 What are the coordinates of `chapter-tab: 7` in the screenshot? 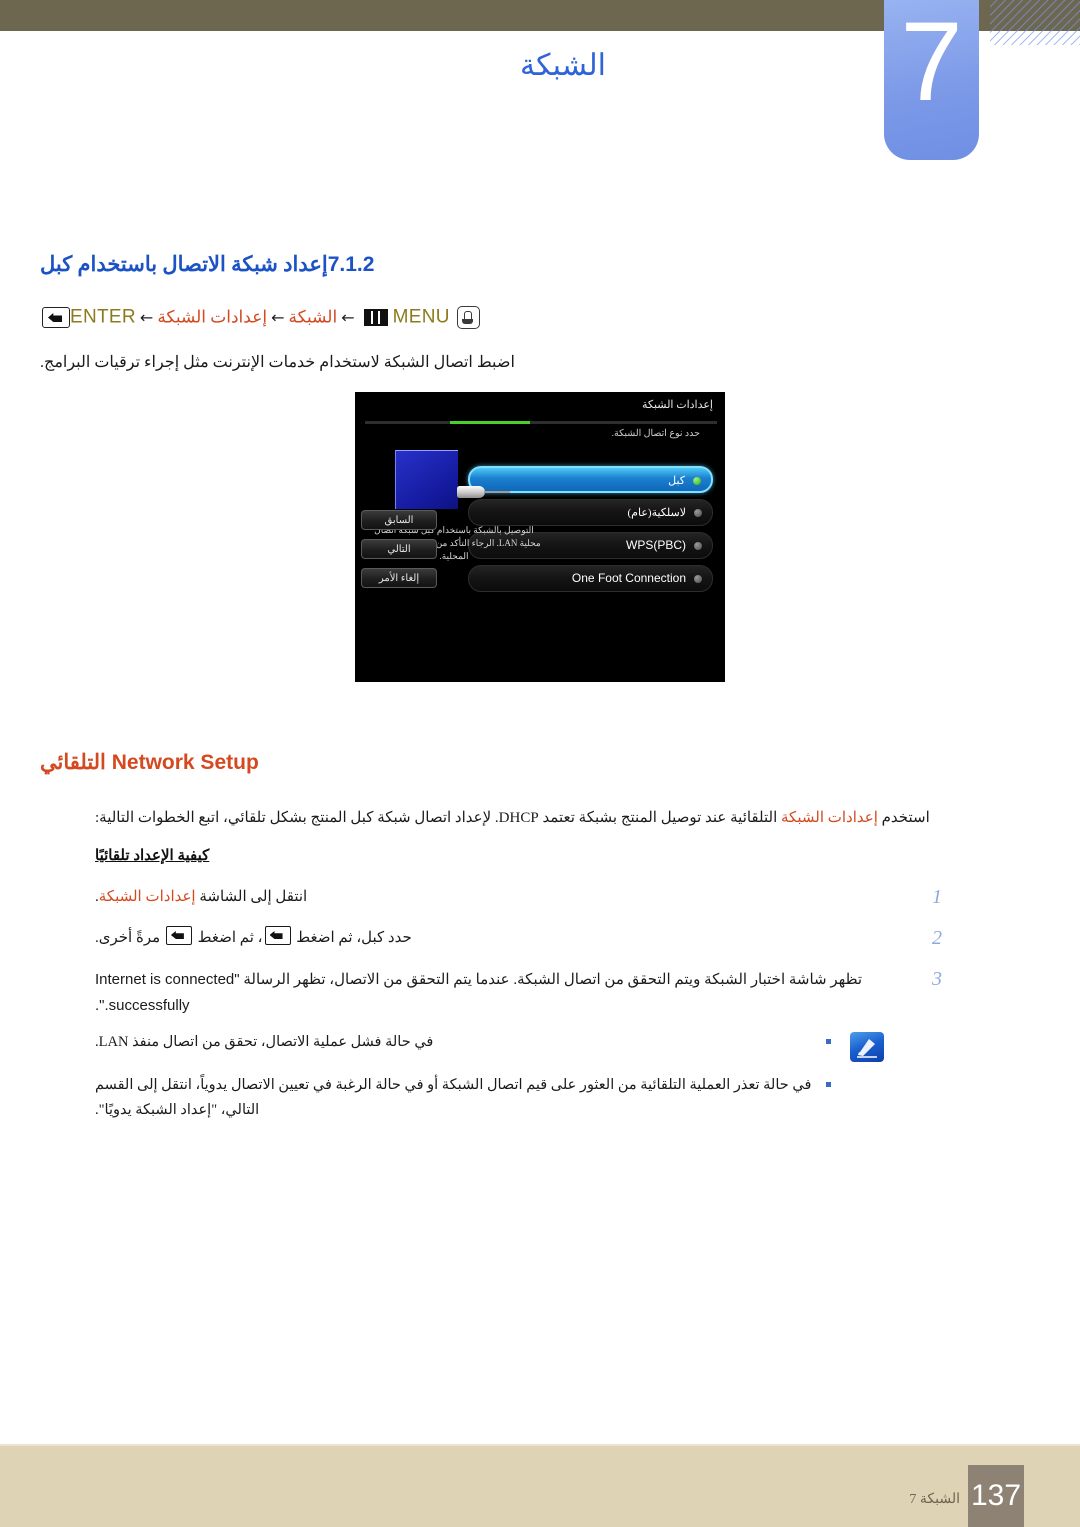 It's located at (931, 80).